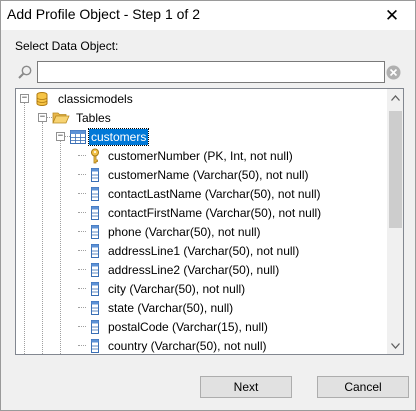 This screenshot has width=416, height=411. I want to click on tree-node-label-selected: customers, so click(118, 136).